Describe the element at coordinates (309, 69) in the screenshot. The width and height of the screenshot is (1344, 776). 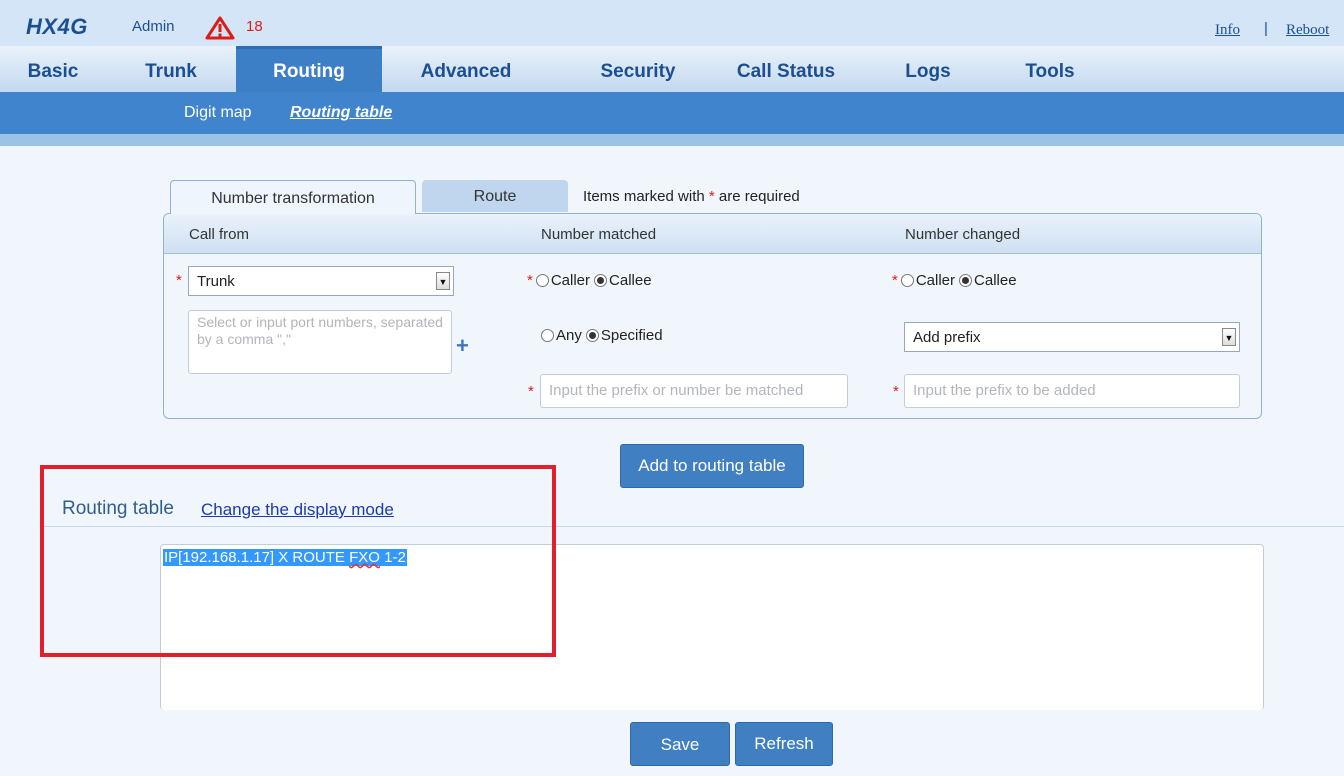
I see `tab-routing: Routing` at that location.